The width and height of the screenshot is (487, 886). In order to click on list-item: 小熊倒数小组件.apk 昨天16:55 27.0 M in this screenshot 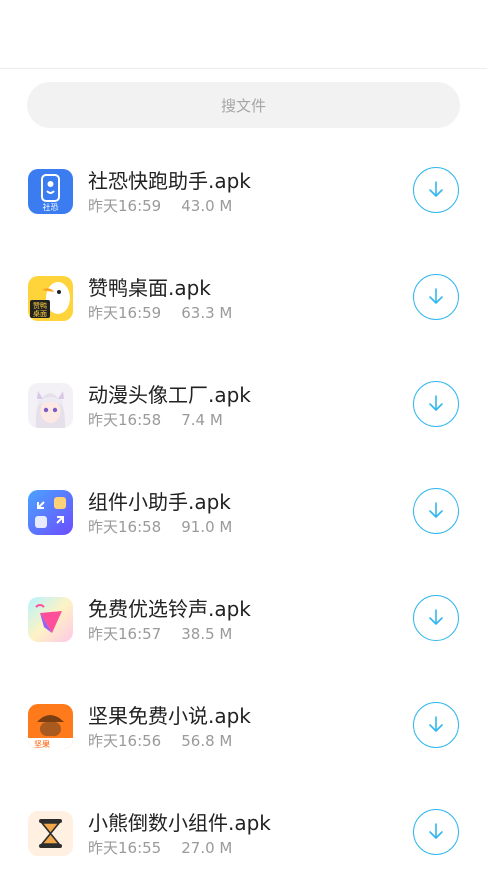, I will do `click(243, 832)`.